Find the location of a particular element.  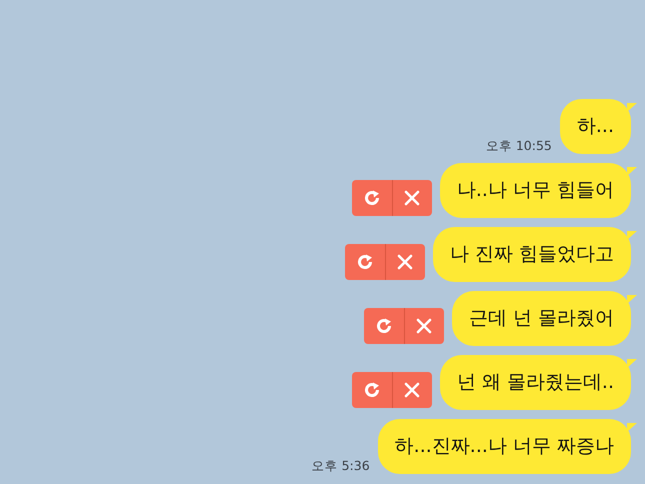

message-bubble: 나 진짜 힘들었다고 is located at coordinates (531, 254).